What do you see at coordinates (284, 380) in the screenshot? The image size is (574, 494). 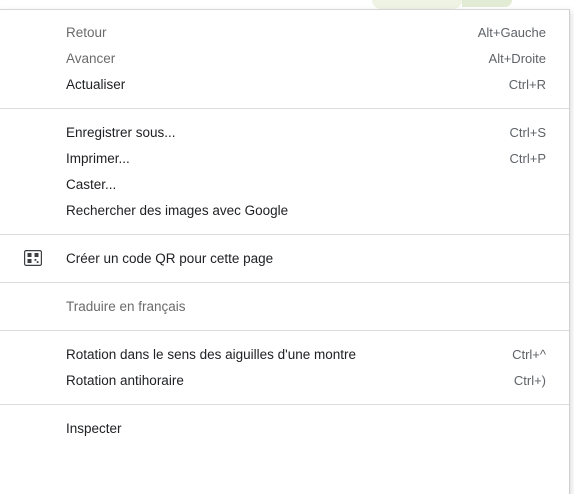 I see `menu-item-rotate-counterclockwise: Rotation antihoraire Ctrl+)` at bounding box center [284, 380].